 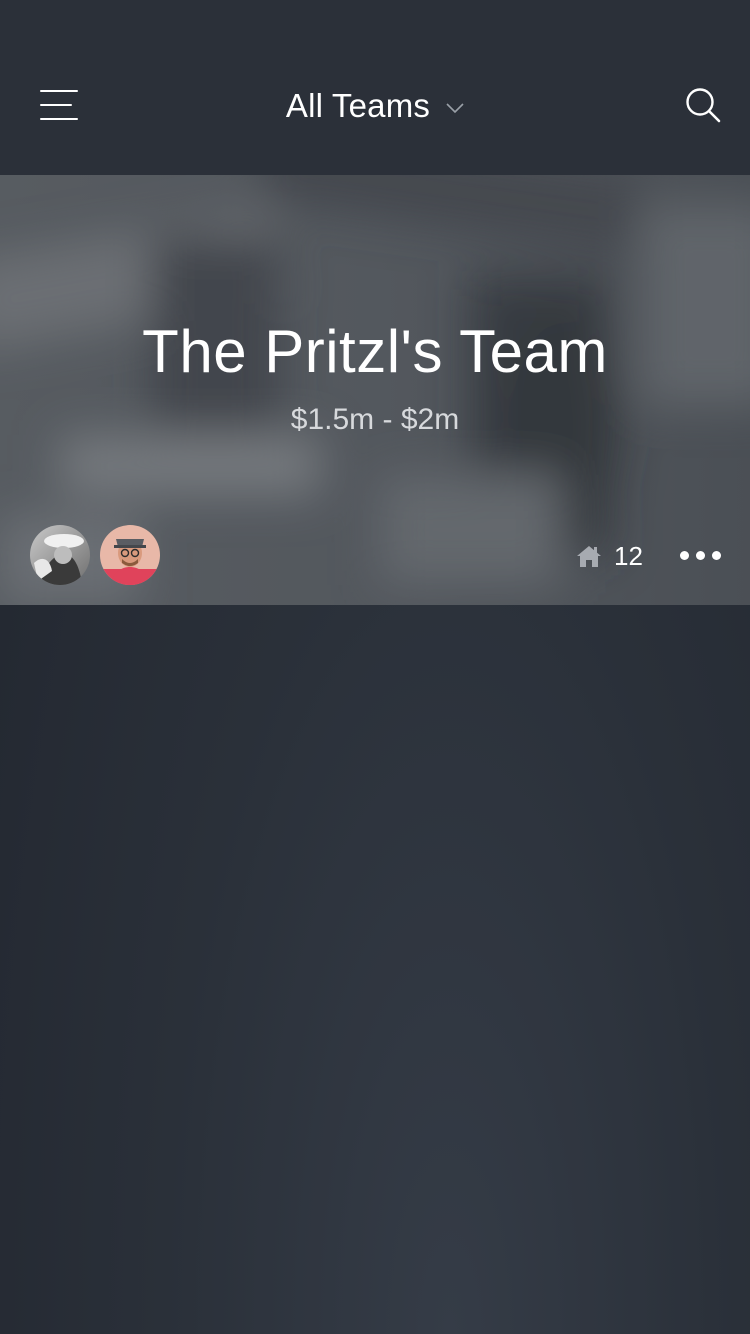 I want to click on more-dots-icon, so click(x=700, y=556).